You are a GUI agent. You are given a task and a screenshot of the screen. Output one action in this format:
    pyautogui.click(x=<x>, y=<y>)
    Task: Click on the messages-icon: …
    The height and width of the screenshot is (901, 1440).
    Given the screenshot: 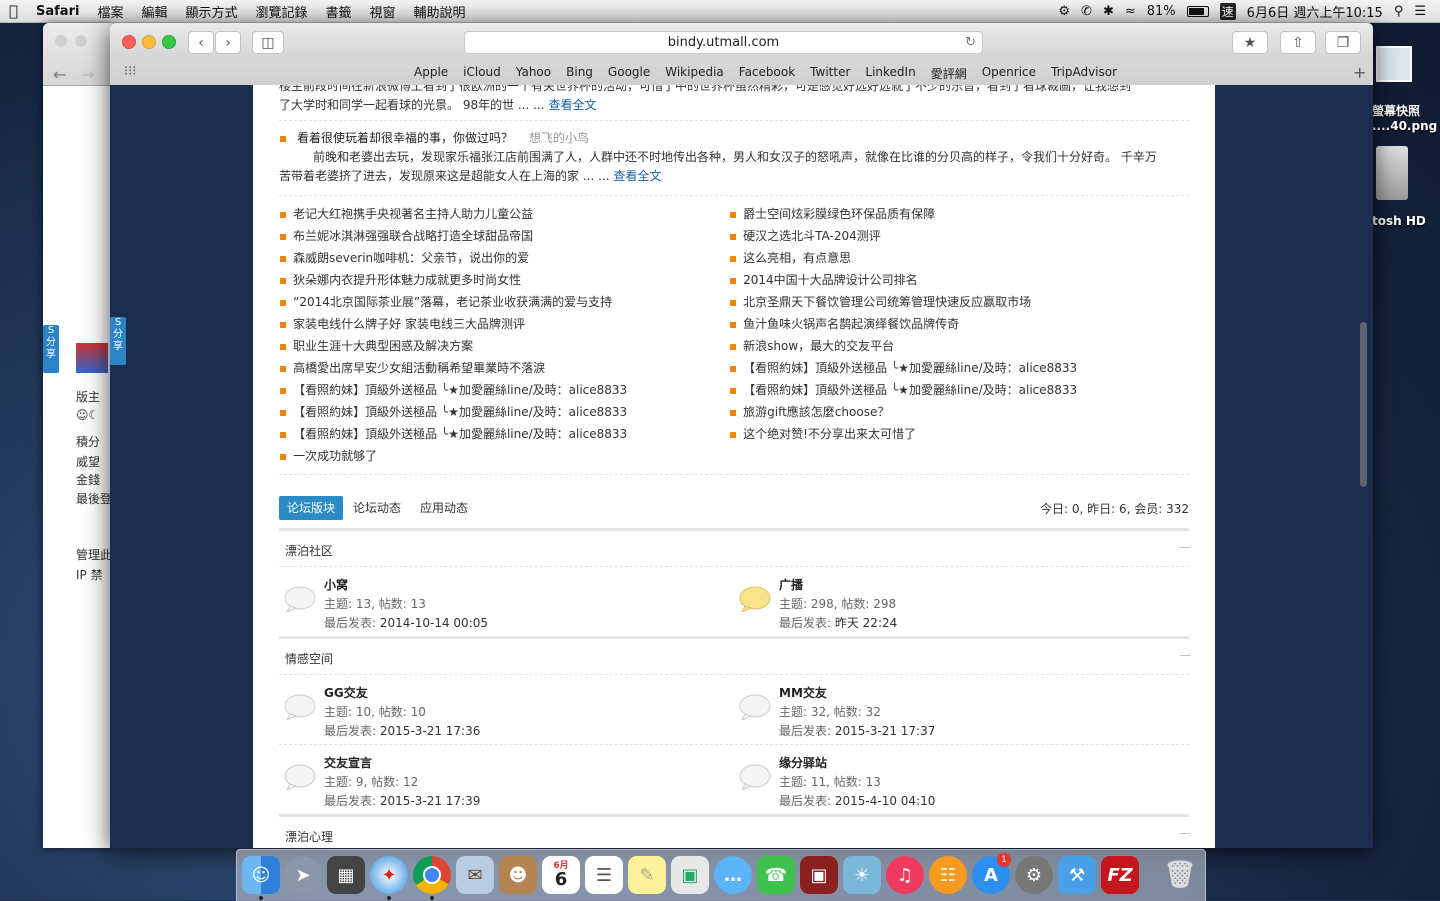 What is the action you would take?
    pyautogui.click(x=733, y=875)
    